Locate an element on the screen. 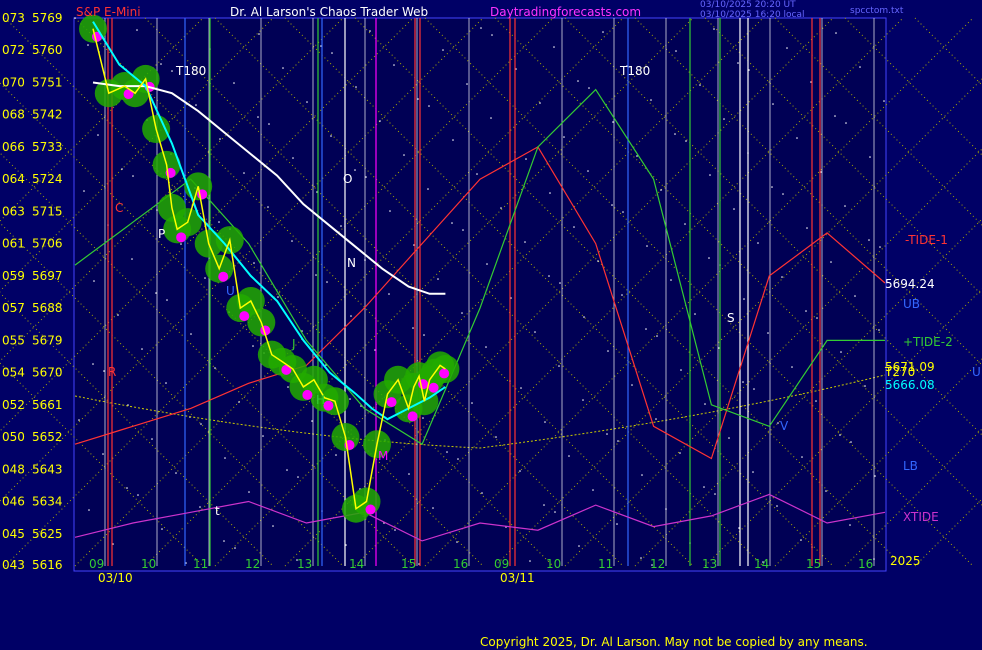 The image size is (982, 650). x-hour-label: 09 is located at coordinates (96, 564).